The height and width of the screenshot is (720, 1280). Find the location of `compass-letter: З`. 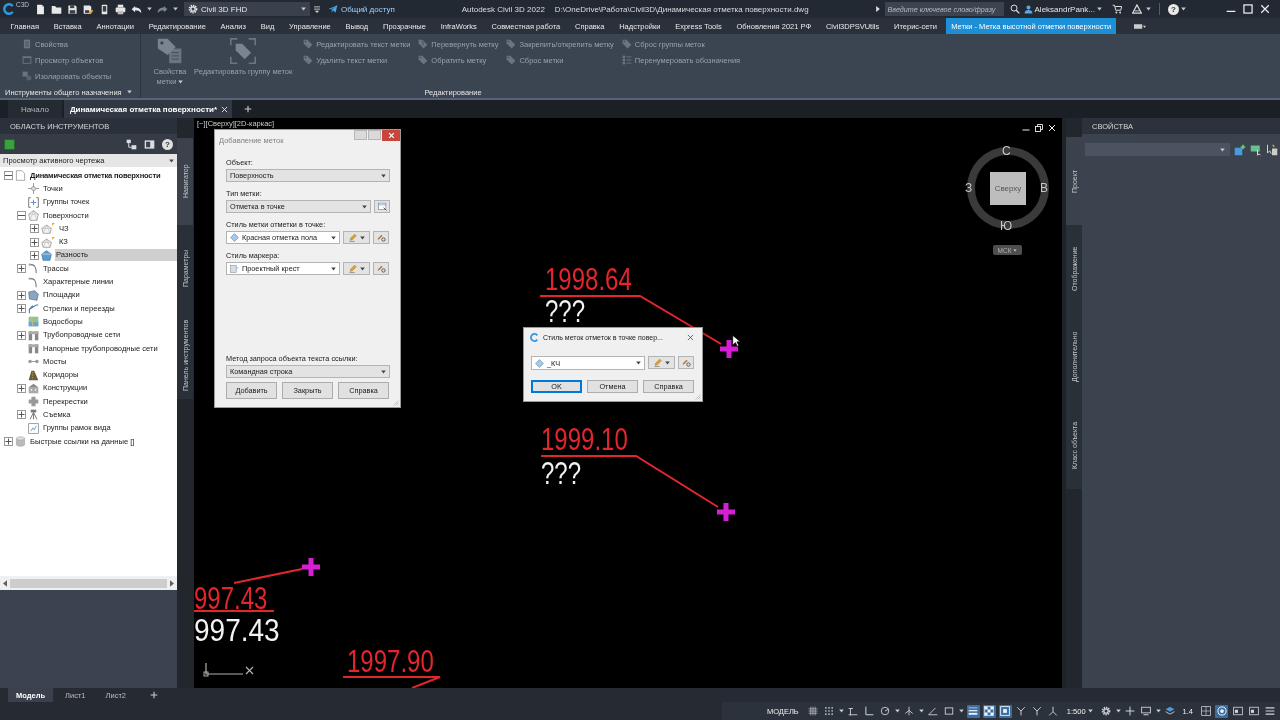

compass-letter: З is located at coordinates (969, 188).